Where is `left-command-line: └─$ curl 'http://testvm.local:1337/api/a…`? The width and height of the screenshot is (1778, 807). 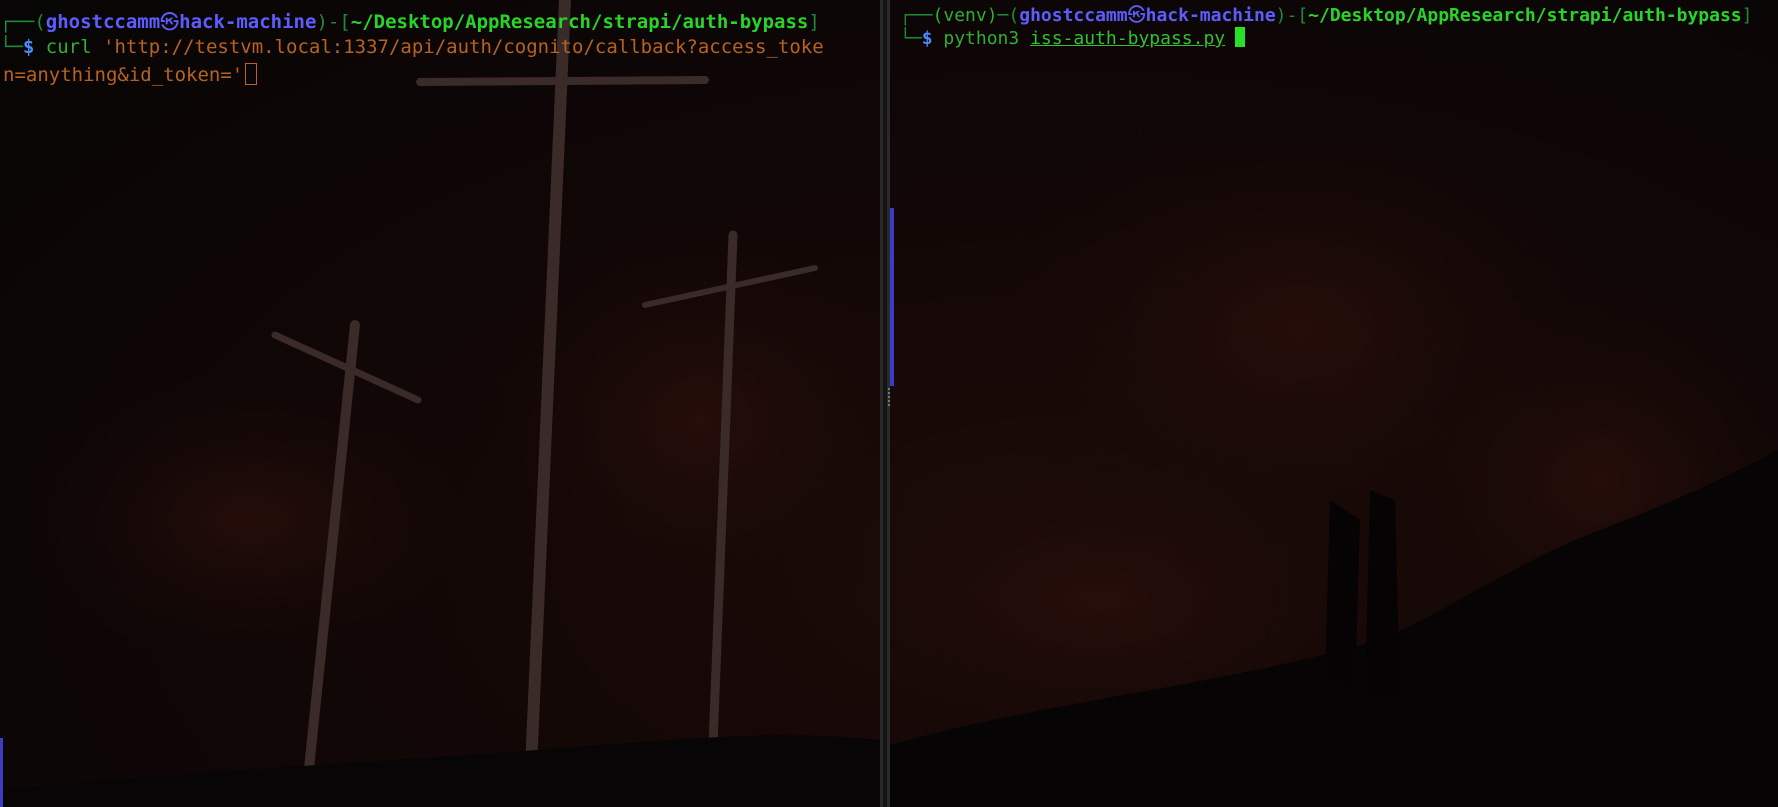 left-command-line: └─$ curl 'http://testvm.local:1337/api/a… is located at coordinates (412, 47).